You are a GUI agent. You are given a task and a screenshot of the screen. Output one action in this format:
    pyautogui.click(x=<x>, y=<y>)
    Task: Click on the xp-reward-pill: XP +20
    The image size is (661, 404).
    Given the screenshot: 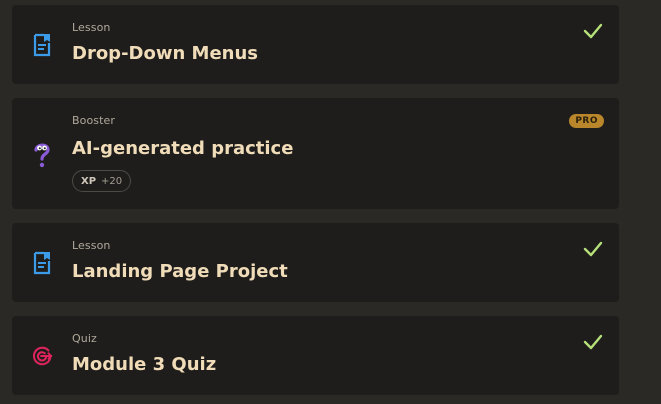 What is the action you would take?
    pyautogui.click(x=102, y=181)
    